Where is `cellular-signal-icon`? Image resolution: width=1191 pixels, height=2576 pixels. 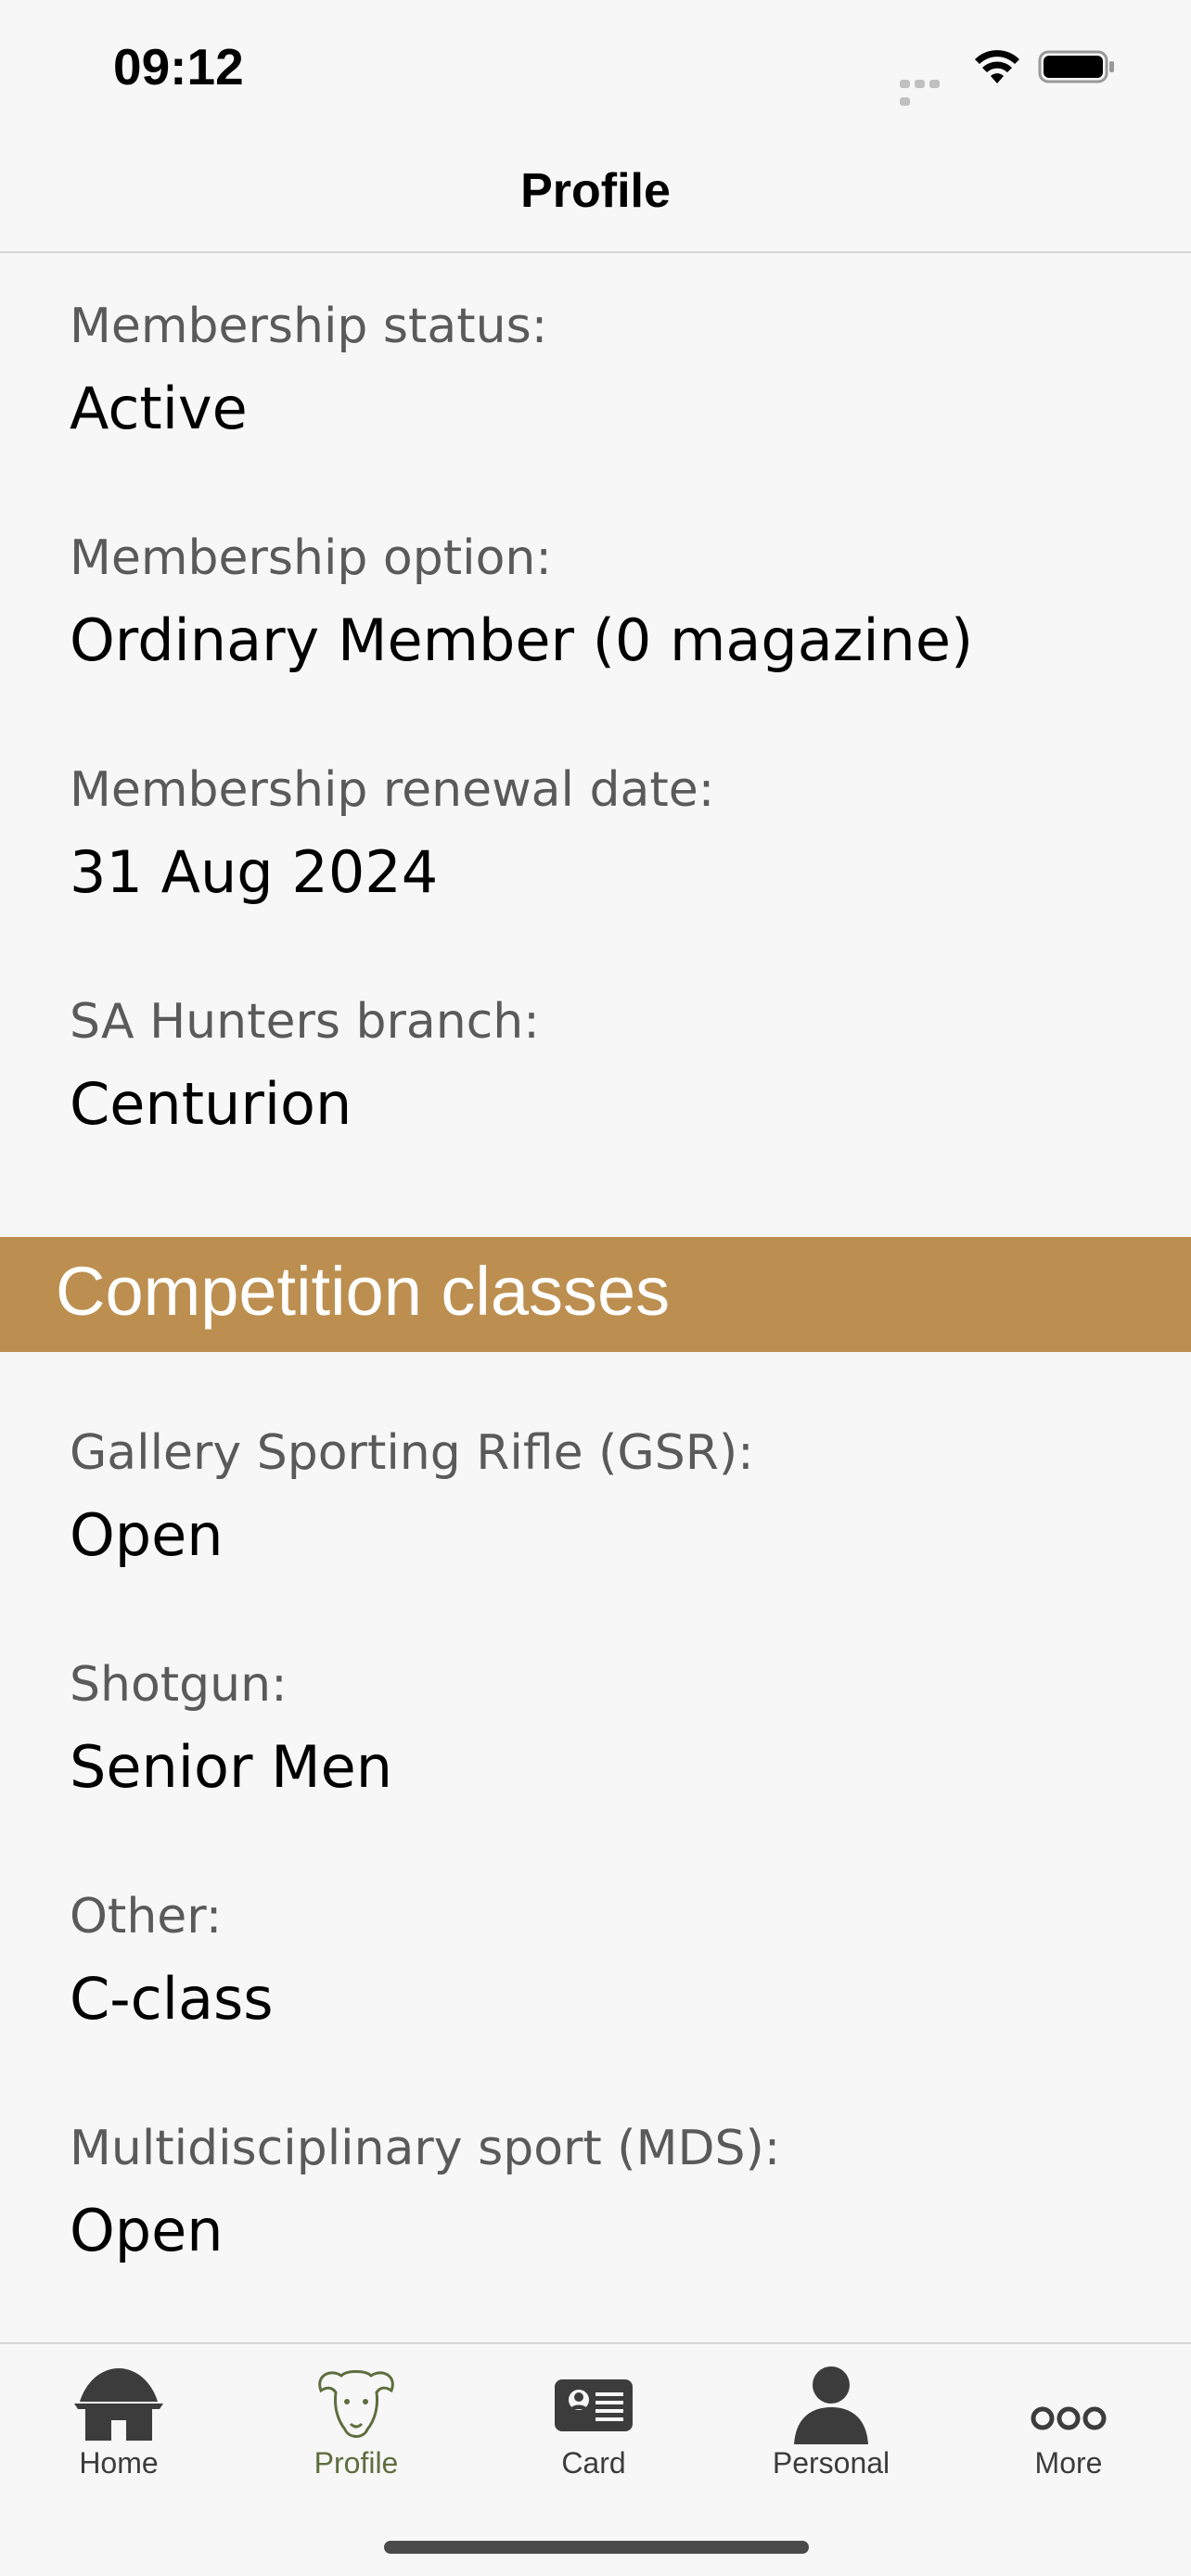
cellular-signal-icon is located at coordinates (929, 90).